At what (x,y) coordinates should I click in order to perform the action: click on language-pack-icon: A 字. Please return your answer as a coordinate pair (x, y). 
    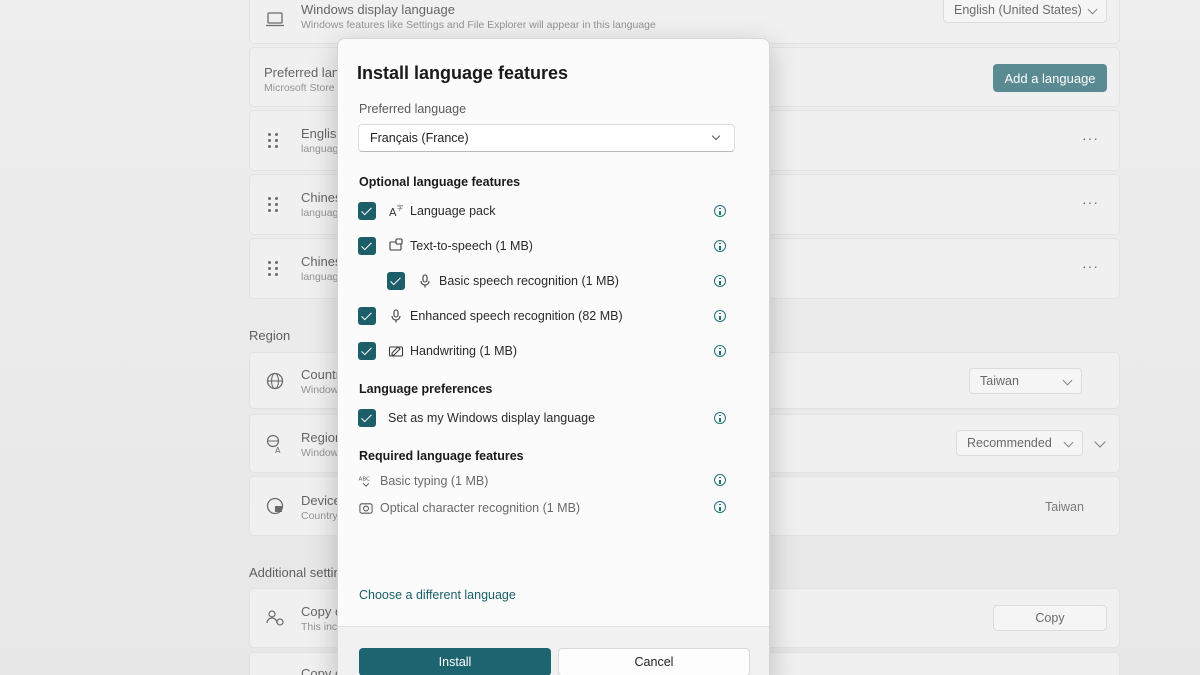
    Looking at the image, I should click on (396, 211).